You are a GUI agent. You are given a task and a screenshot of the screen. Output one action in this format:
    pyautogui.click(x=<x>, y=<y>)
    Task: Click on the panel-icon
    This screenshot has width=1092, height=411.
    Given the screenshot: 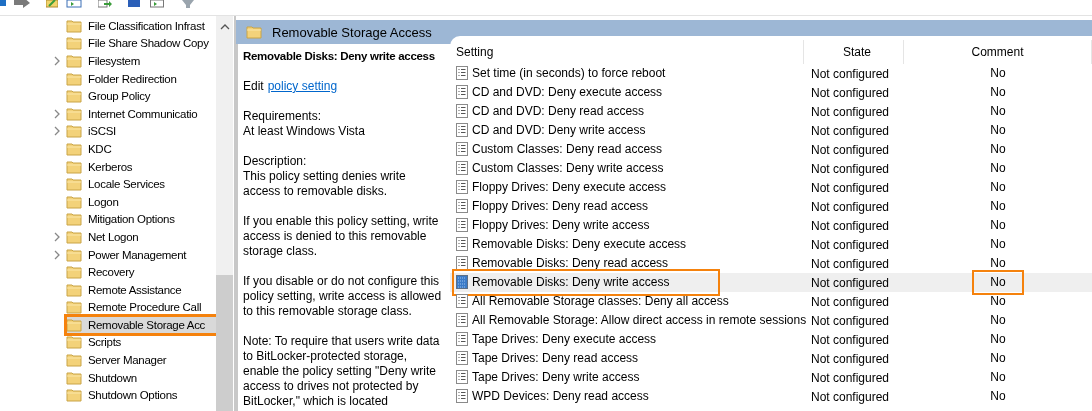 What is the action you would take?
    pyautogui.click(x=157, y=4)
    